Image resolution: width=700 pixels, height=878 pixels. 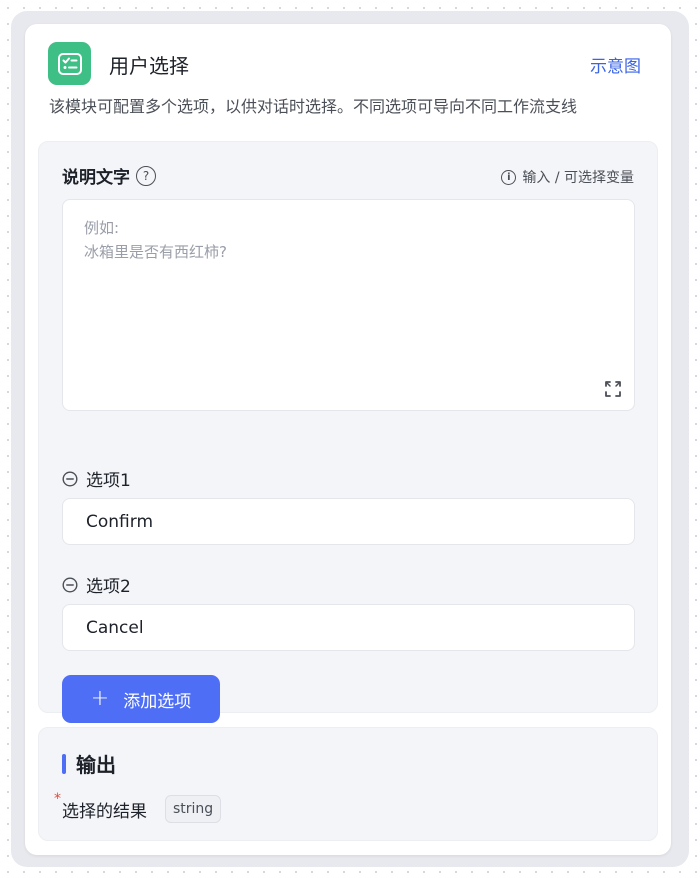 I want to click on required-mark: *, so click(x=57, y=798).